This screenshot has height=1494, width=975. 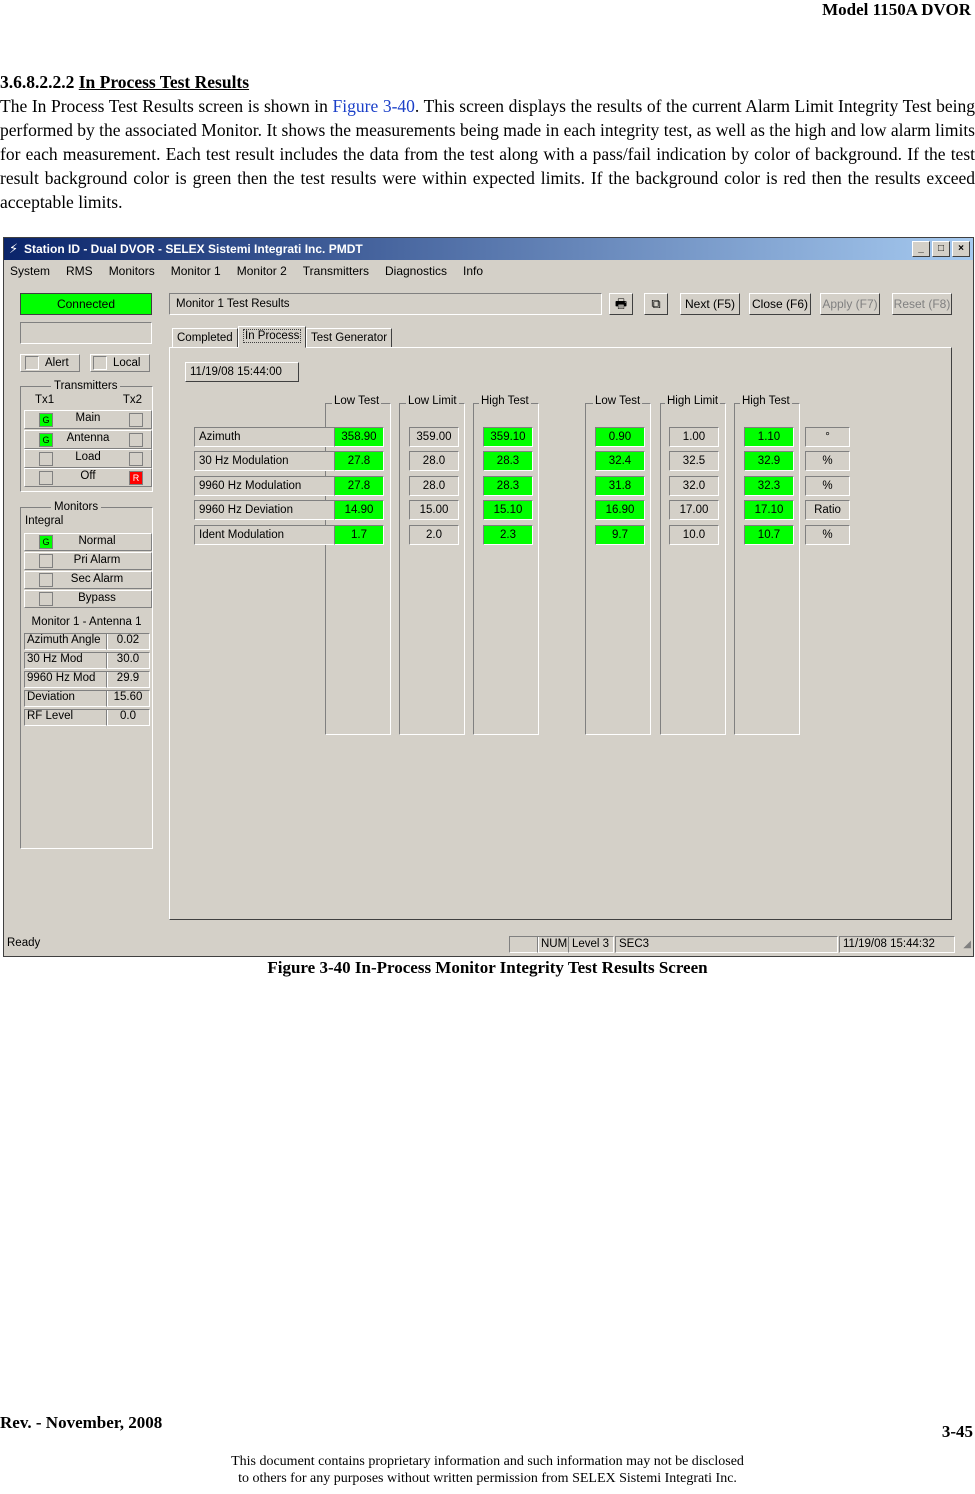 I want to click on limit-cell: 32.5, so click(x=694, y=461).